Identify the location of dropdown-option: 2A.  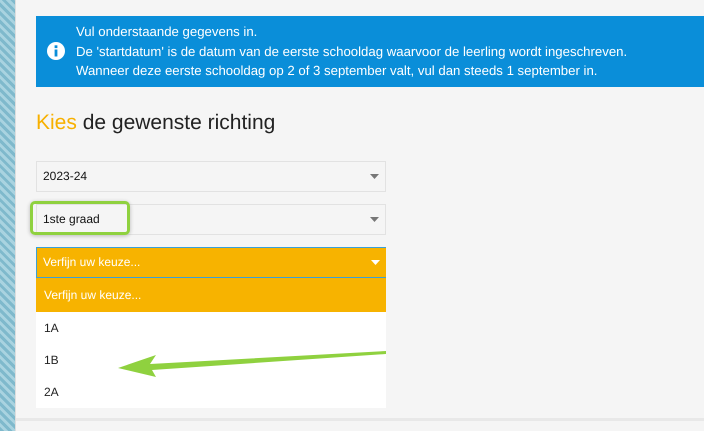
(211, 392).